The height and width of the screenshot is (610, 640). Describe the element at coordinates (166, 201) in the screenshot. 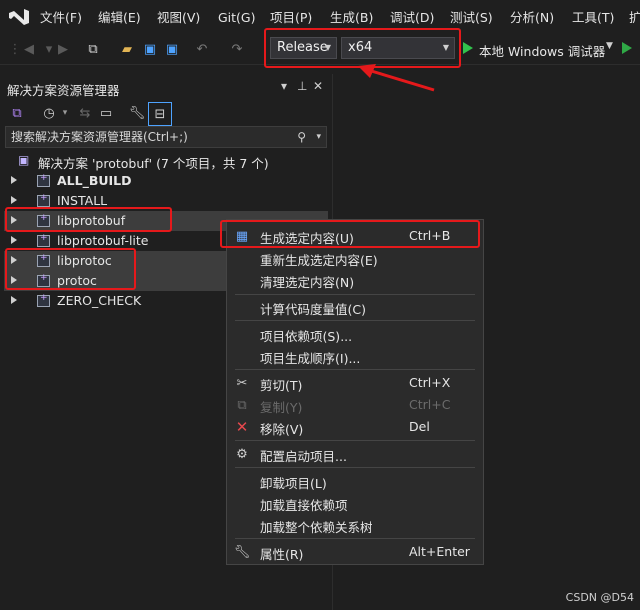

I see `project-node-install: INSTALL` at that location.